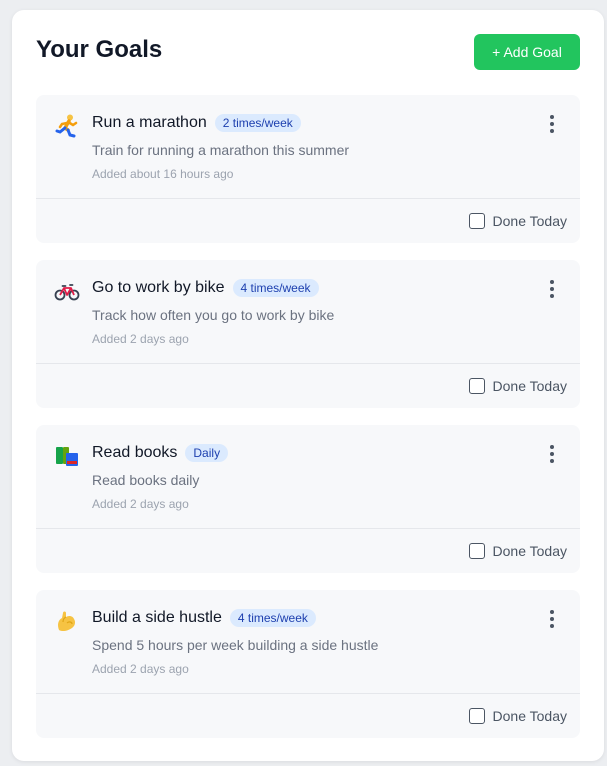  Describe the element at coordinates (213, 315) in the screenshot. I see `goal-description: Track how often you go to work by bike` at that location.